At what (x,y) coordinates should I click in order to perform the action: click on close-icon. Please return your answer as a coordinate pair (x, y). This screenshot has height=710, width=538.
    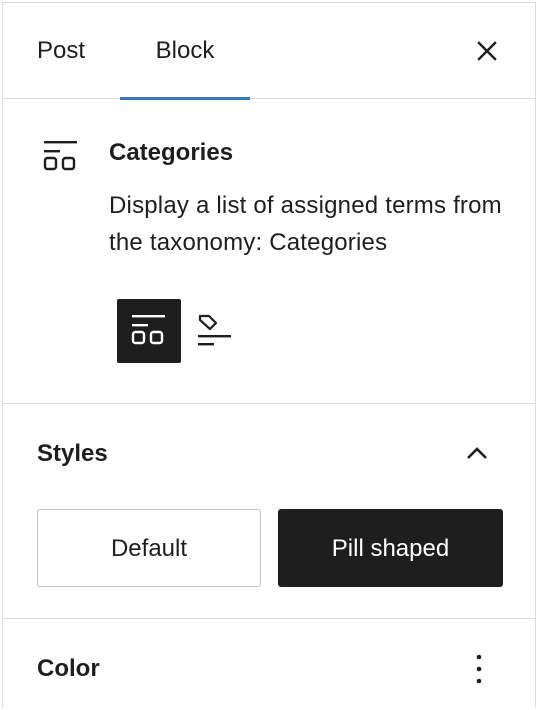
    Looking at the image, I should click on (487, 51).